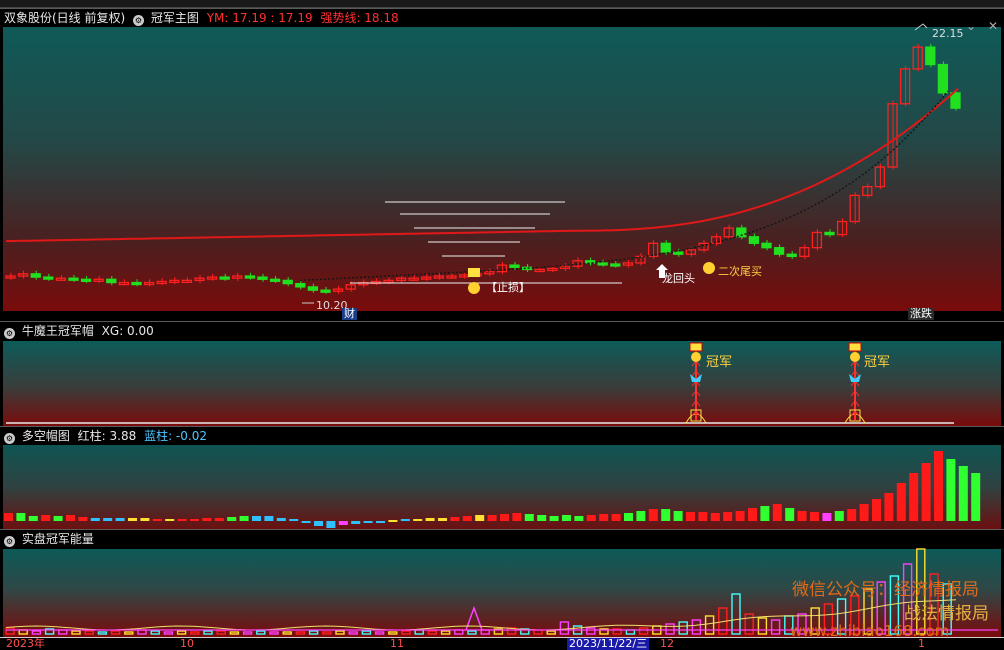 The height and width of the screenshot is (650, 1004). What do you see at coordinates (46, 436) in the screenshot?
I see `long-short-title: 多空帽图` at bounding box center [46, 436].